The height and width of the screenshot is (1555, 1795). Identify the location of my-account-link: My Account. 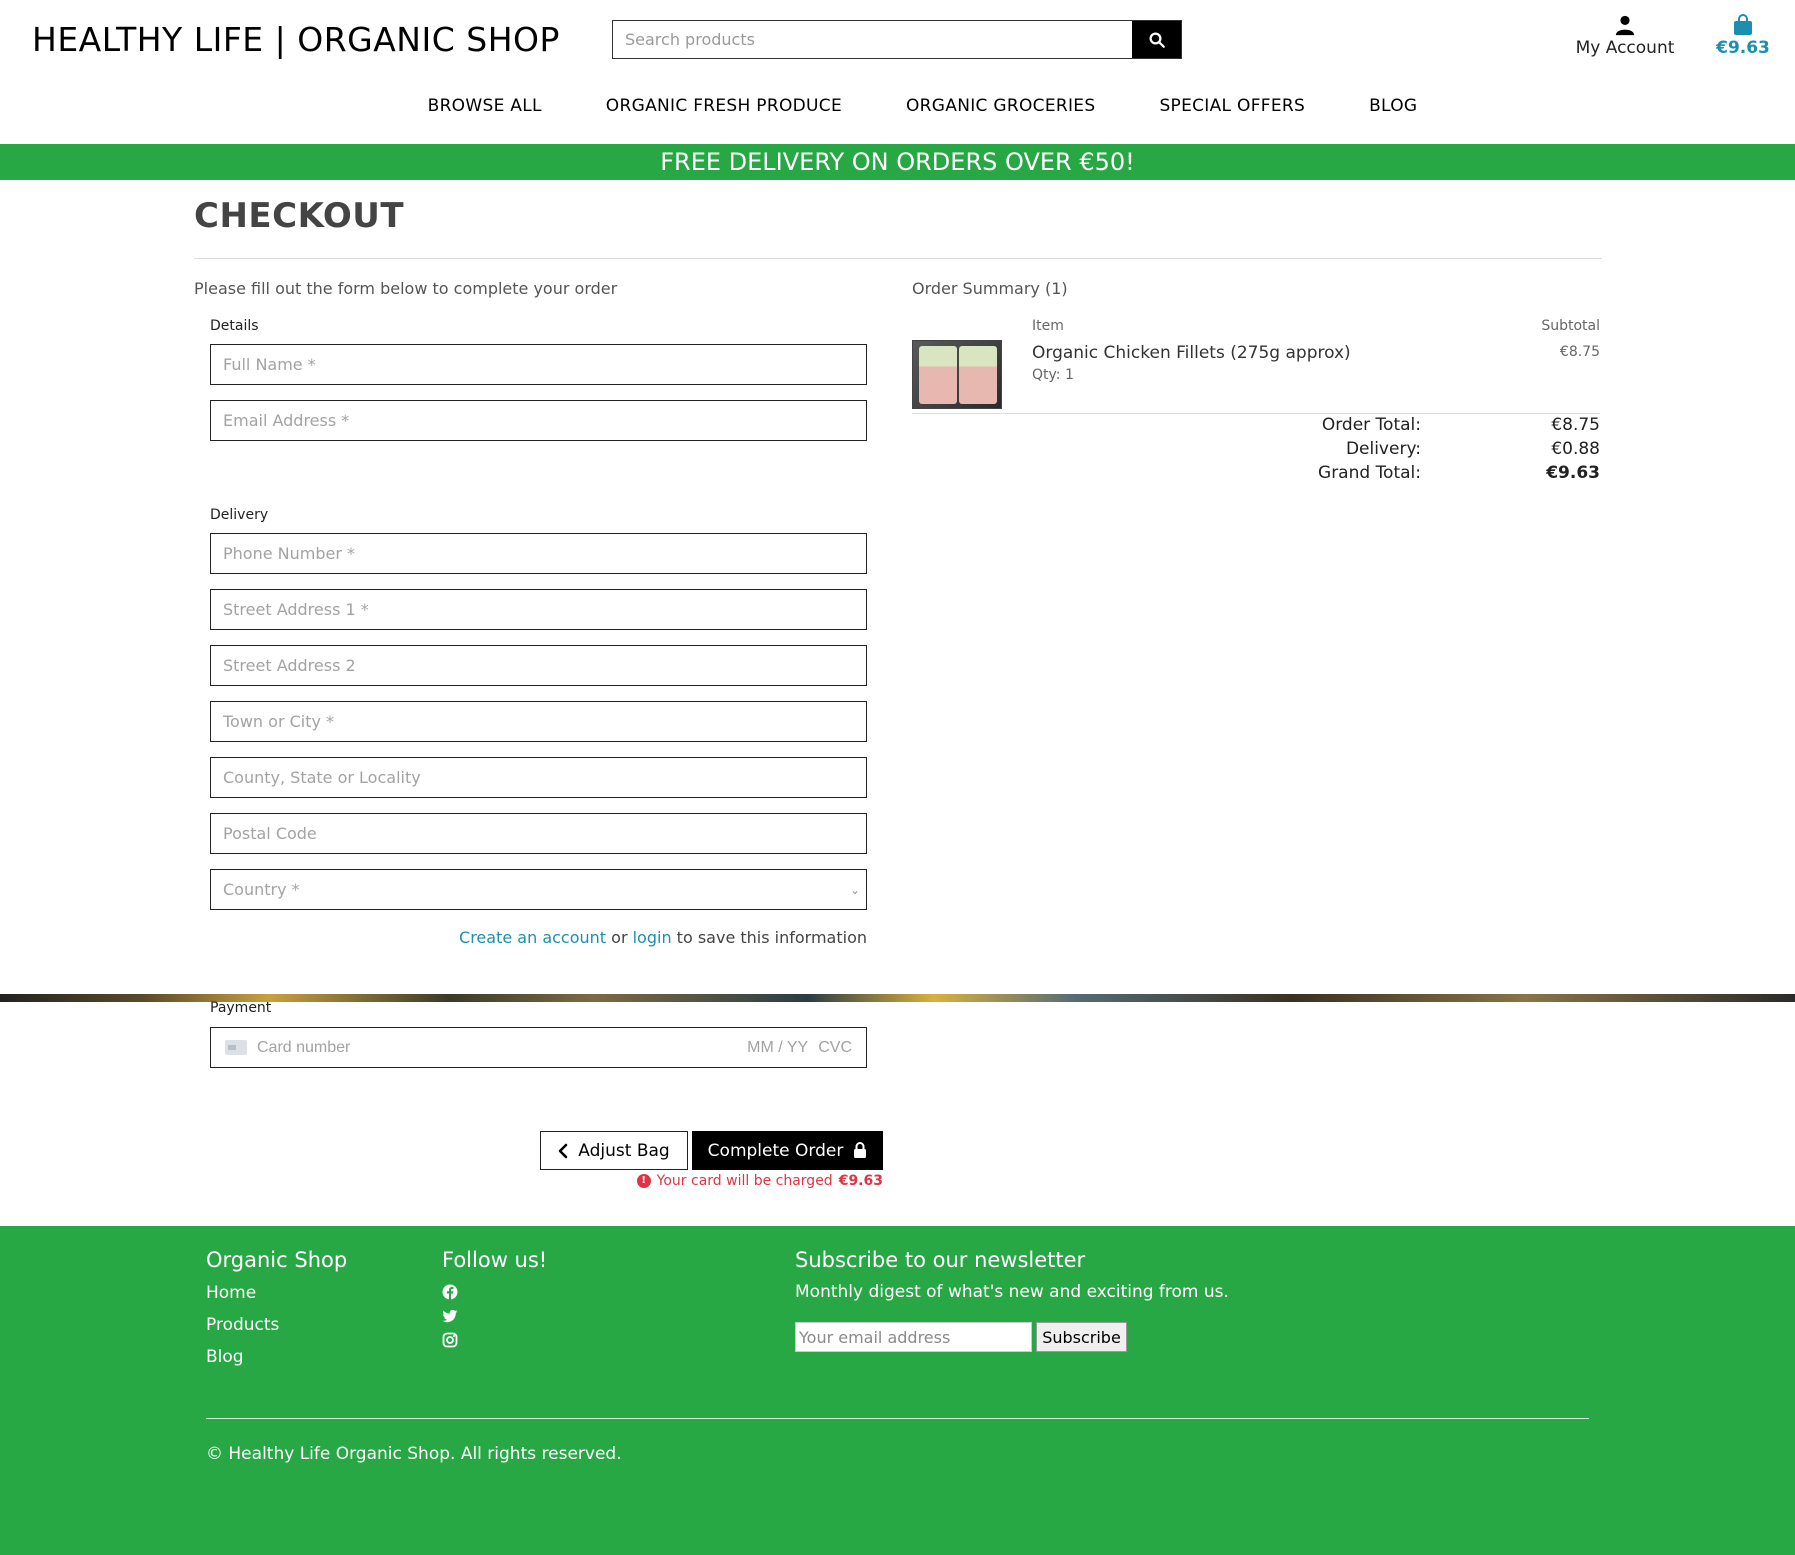
(1625, 36).